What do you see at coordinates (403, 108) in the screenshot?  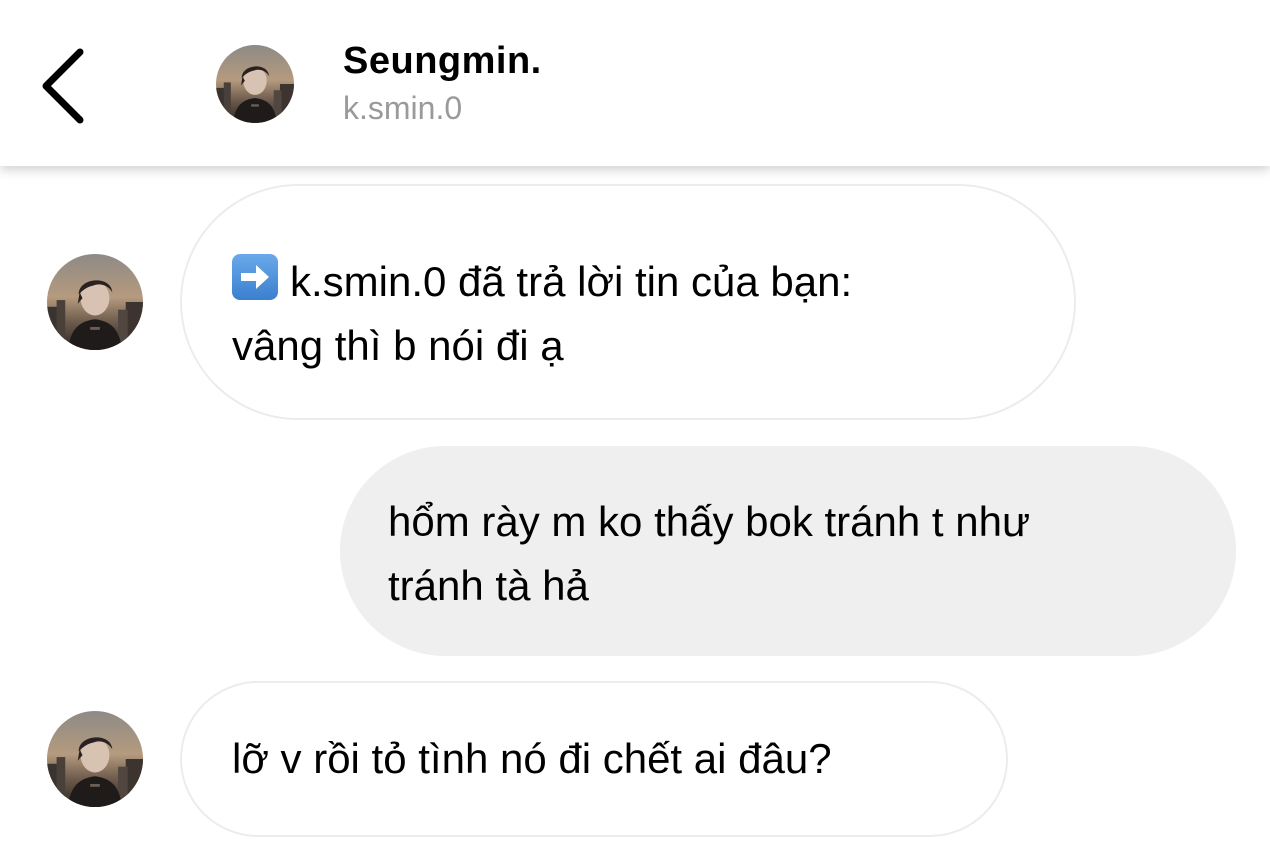 I see `contact-username: k.smin.0` at bounding box center [403, 108].